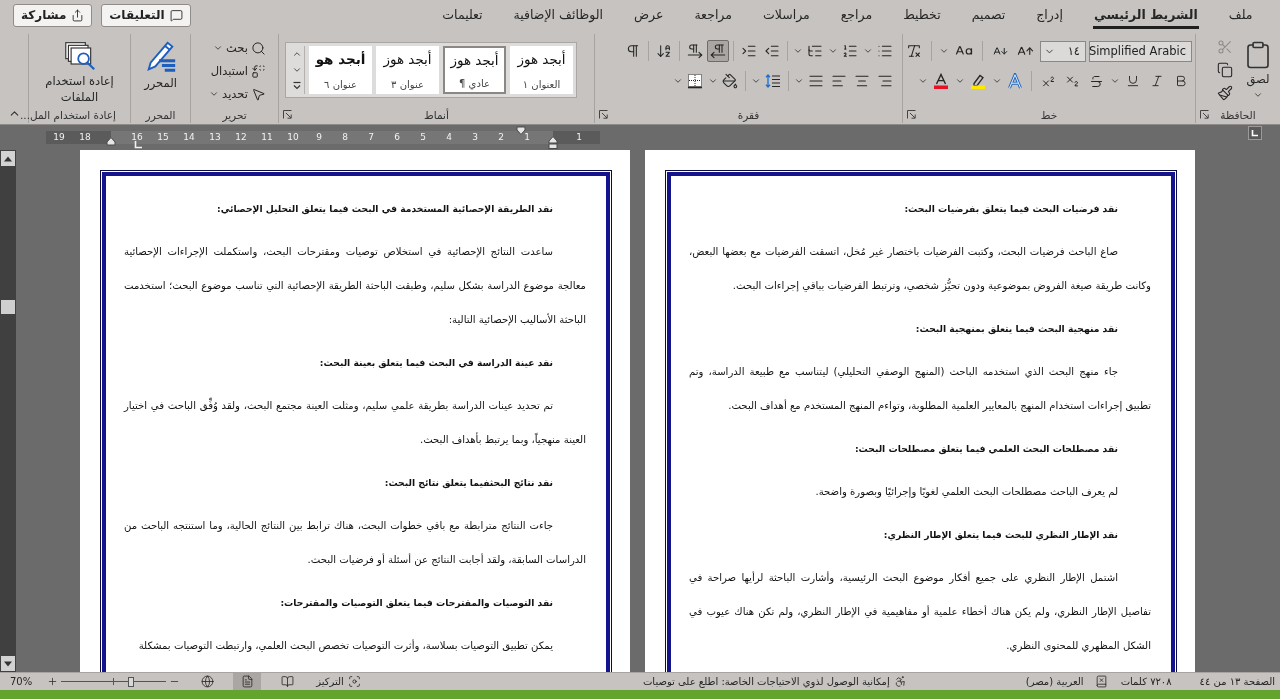 This screenshot has width=1280, height=699. Describe the element at coordinates (160, 66) in the screenshot. I see `editor-button: المحرر` at that location.